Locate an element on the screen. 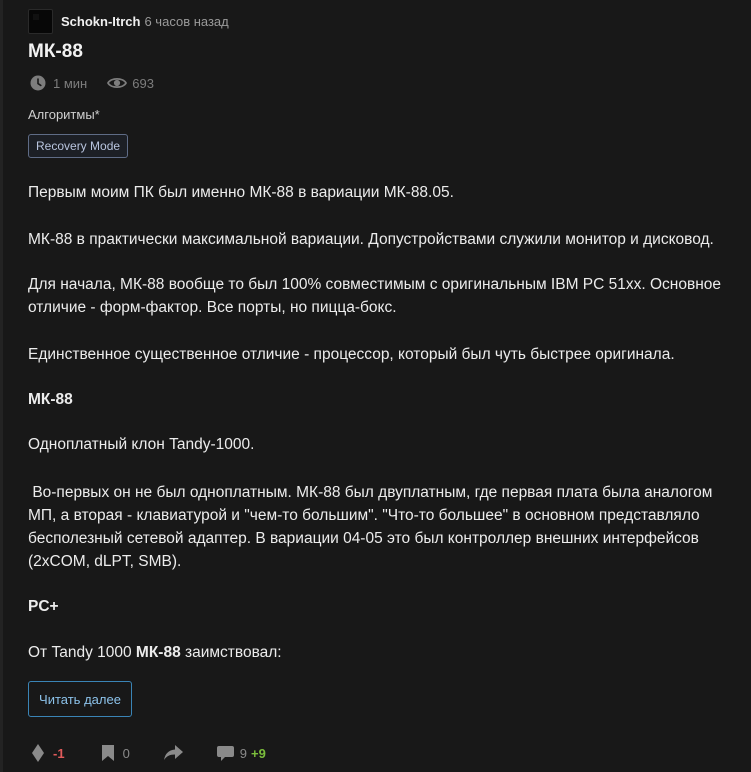  paragraph-text: От Tandy 1000 is located at coordinates (82, 652).